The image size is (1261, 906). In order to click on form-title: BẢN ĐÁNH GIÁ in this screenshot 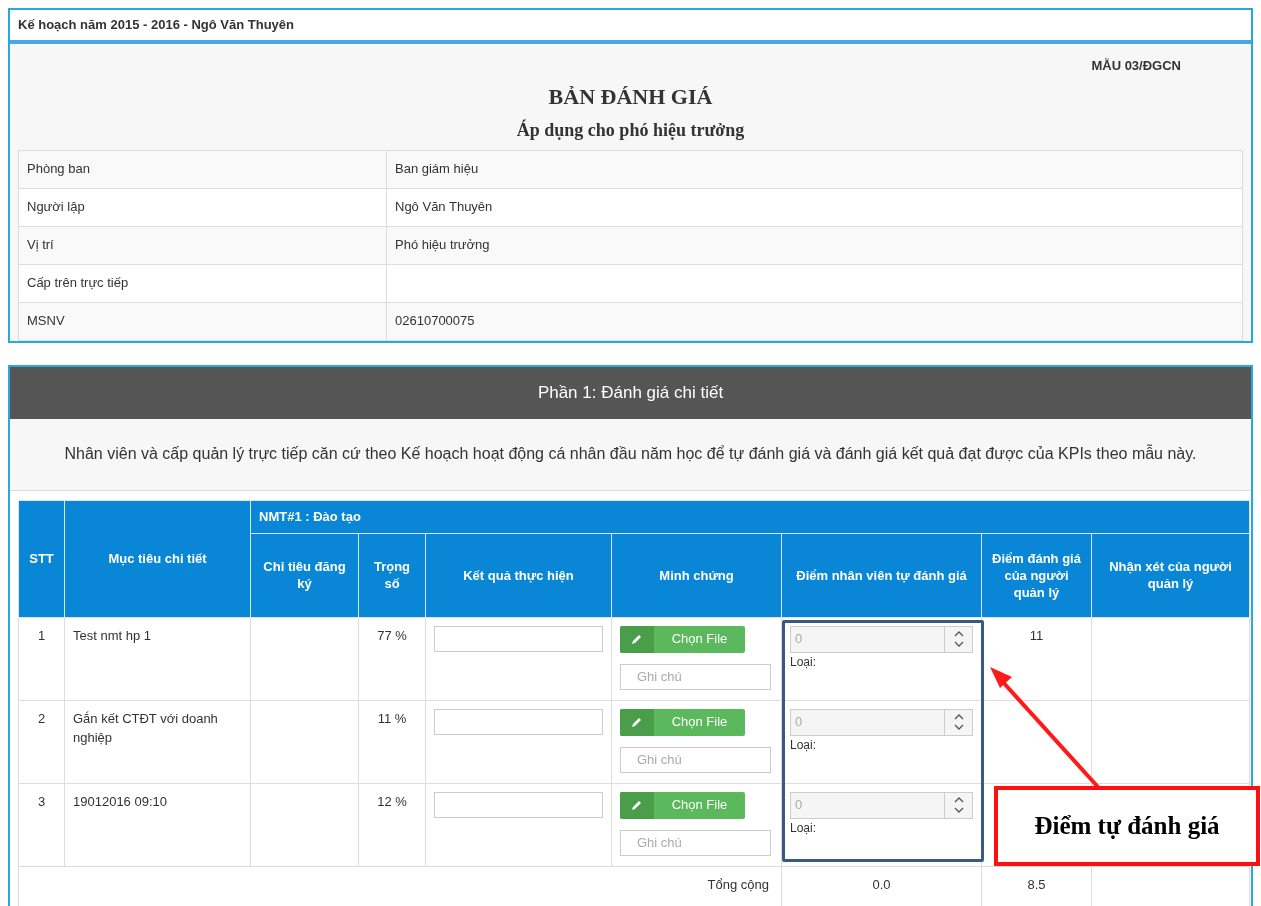, I will do `click(630, 96)`.